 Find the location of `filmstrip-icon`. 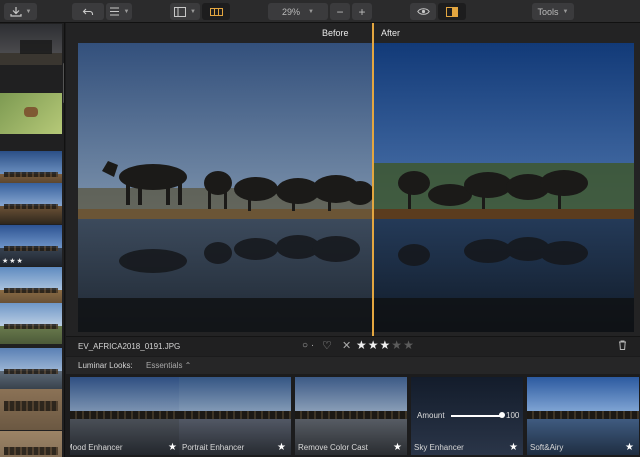

filmstrip-icon is located at coordinates (216, 11).